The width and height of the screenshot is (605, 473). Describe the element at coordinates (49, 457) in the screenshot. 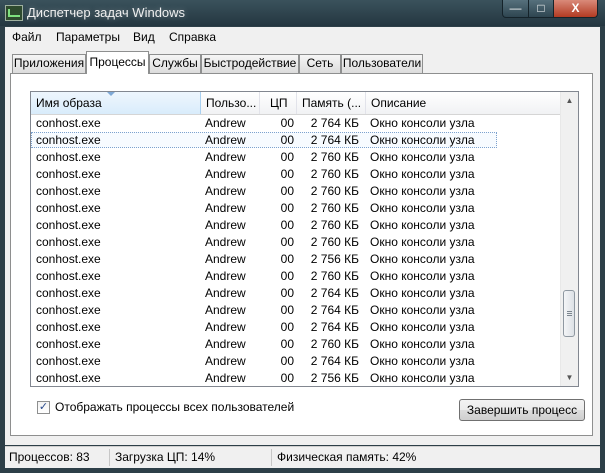

I see `status-processes: Процессов: 83` at that location.